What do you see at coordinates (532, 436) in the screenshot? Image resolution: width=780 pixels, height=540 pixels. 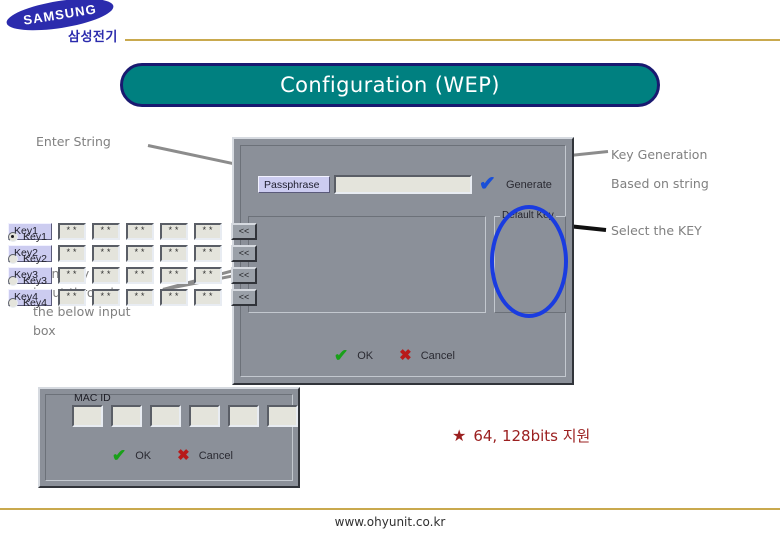 I see `bottom-note-text: 64, 128bits 지원` at bounding box center [532, 436].